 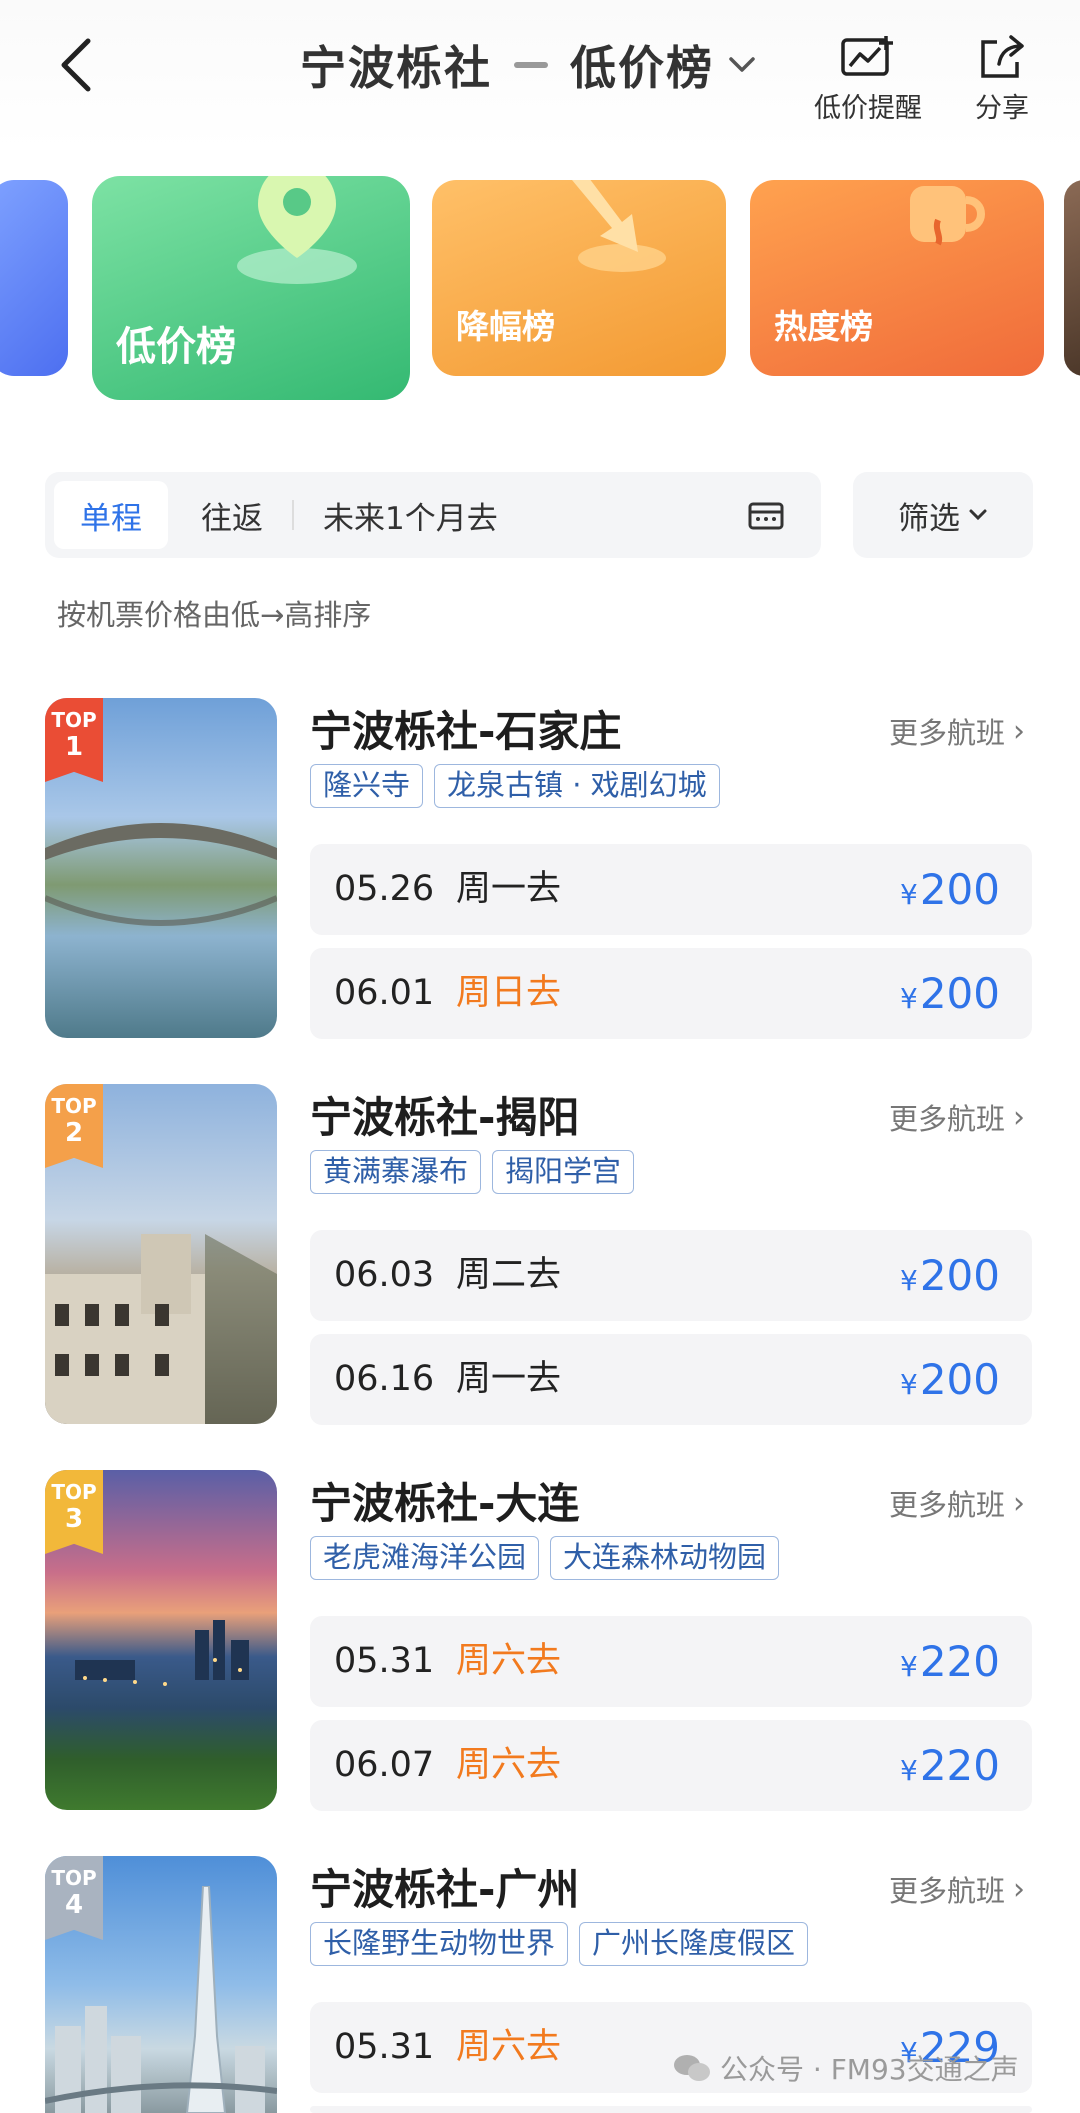 What do you see at coordinates (867, 56) in the screenshot?
I see `price-alert-icon` at bounding box center [867, 56].